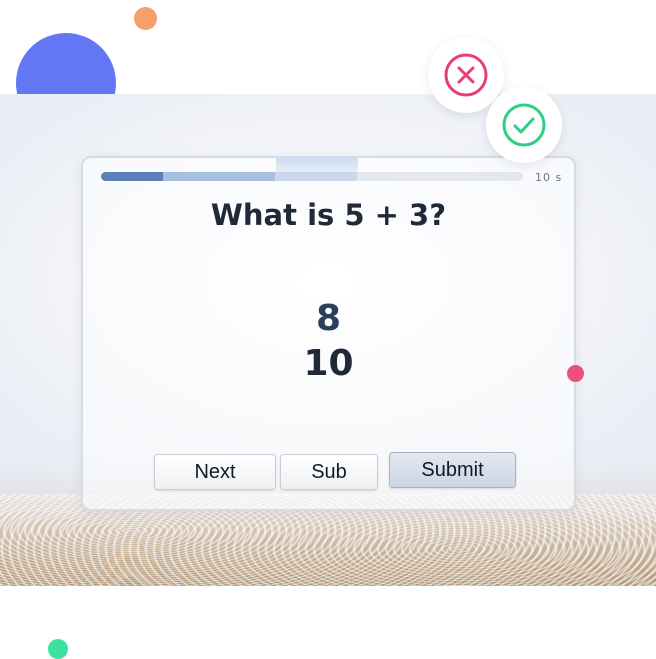  What do you see at coordinates (215, 472) in the screenshot?
I see `next-button: Next` at bounding box center [215, 472].